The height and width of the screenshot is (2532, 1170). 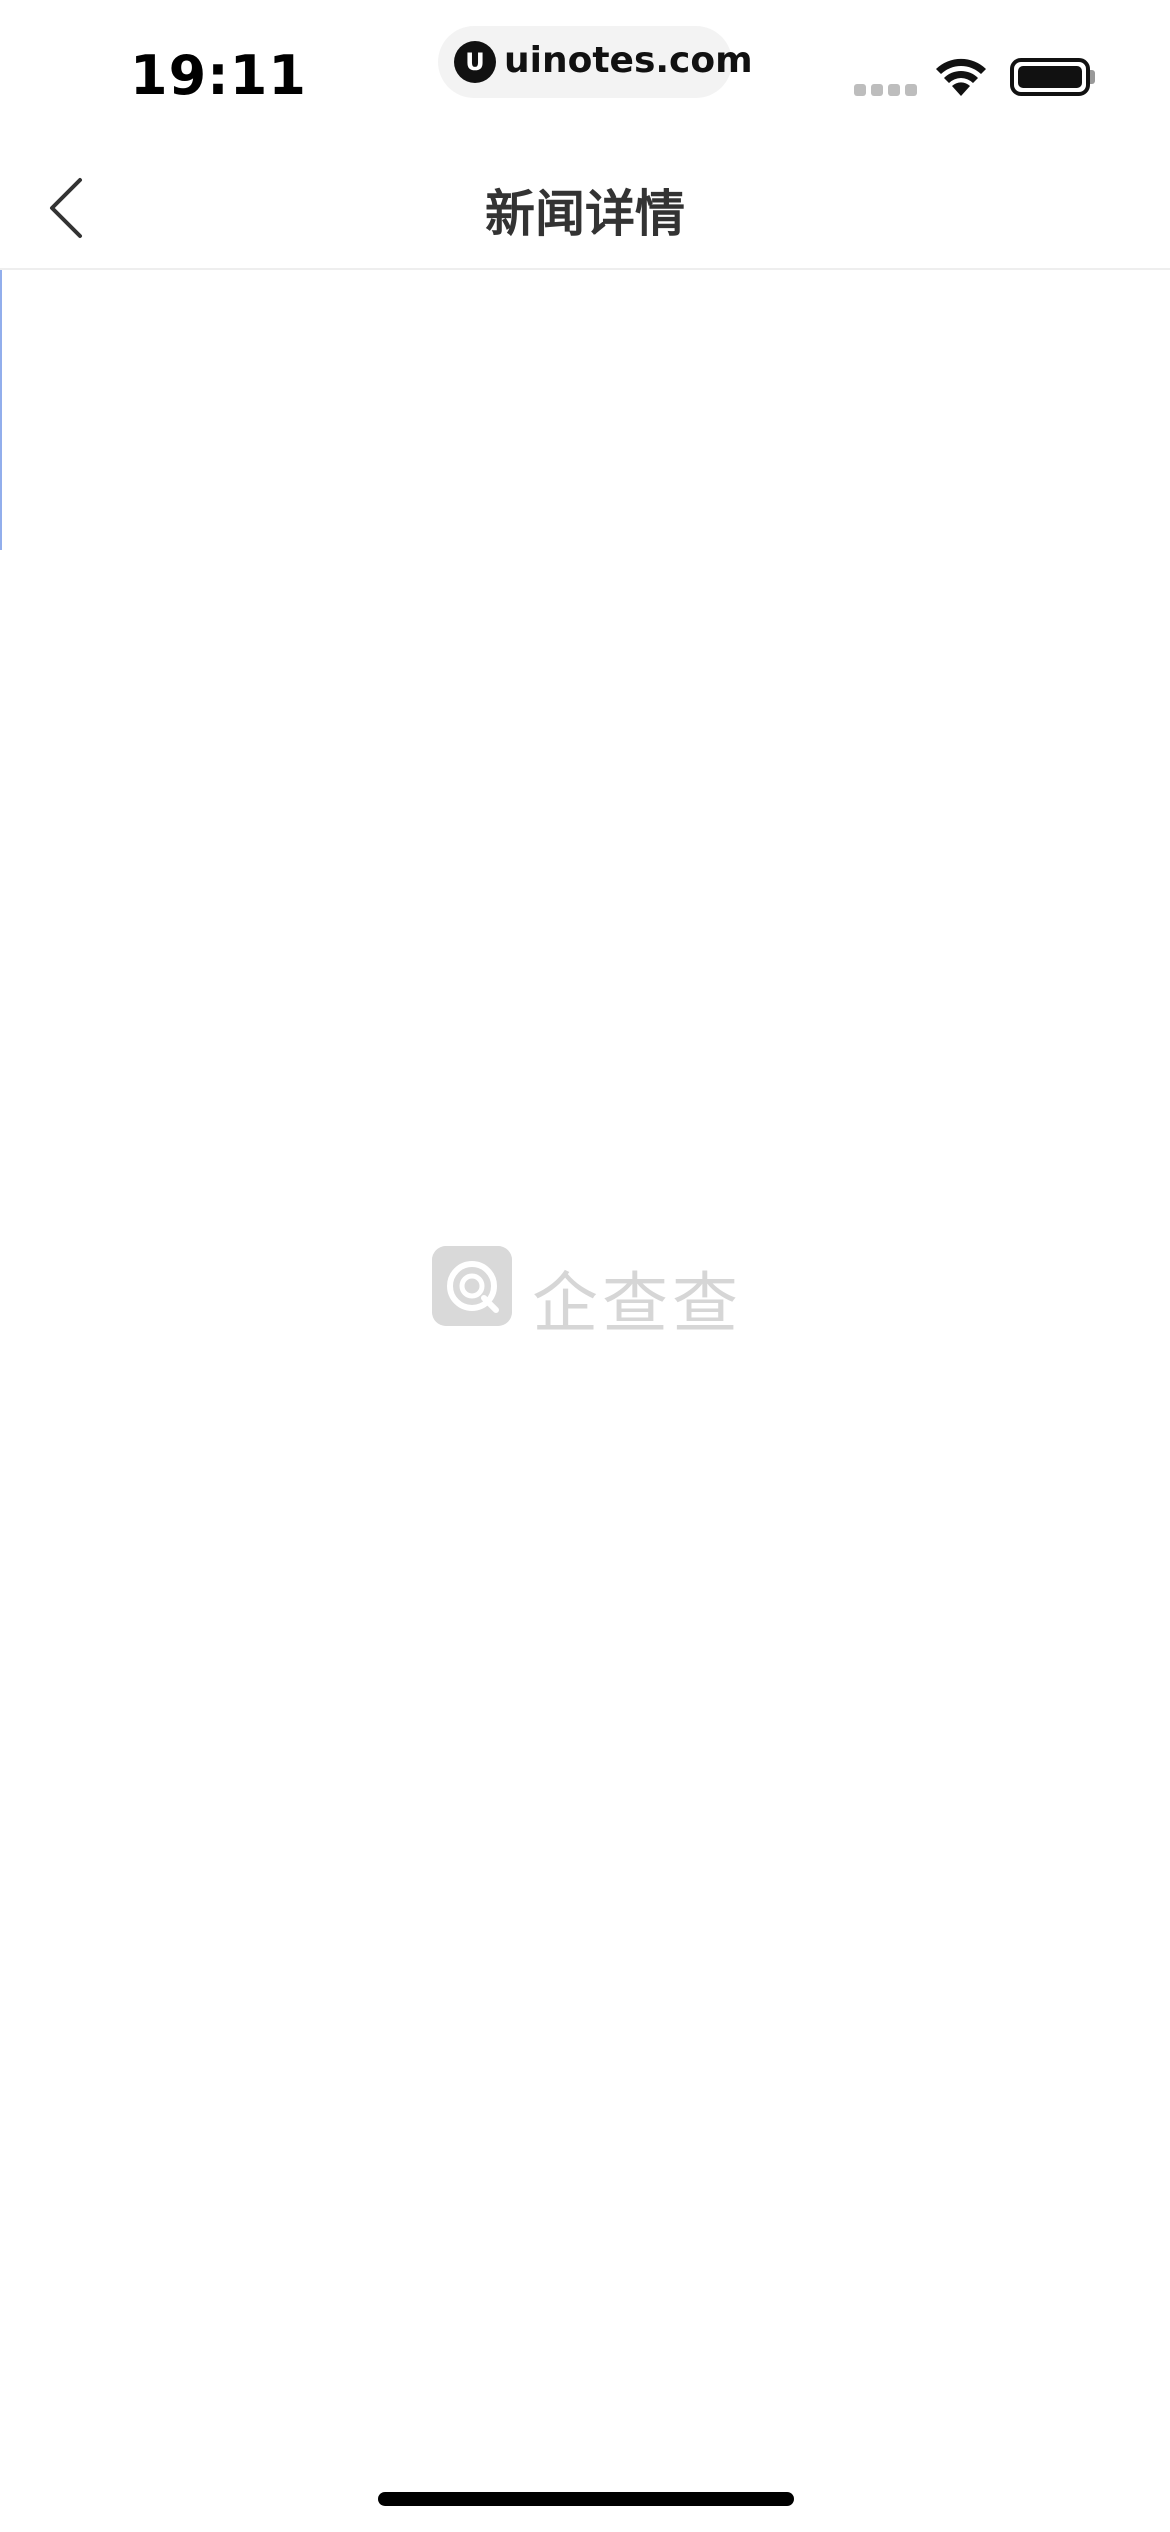 What do you see at coordinates (1050, 77) in the screenshot?
I see `battery-icon` at bounding box center [1050, 77].